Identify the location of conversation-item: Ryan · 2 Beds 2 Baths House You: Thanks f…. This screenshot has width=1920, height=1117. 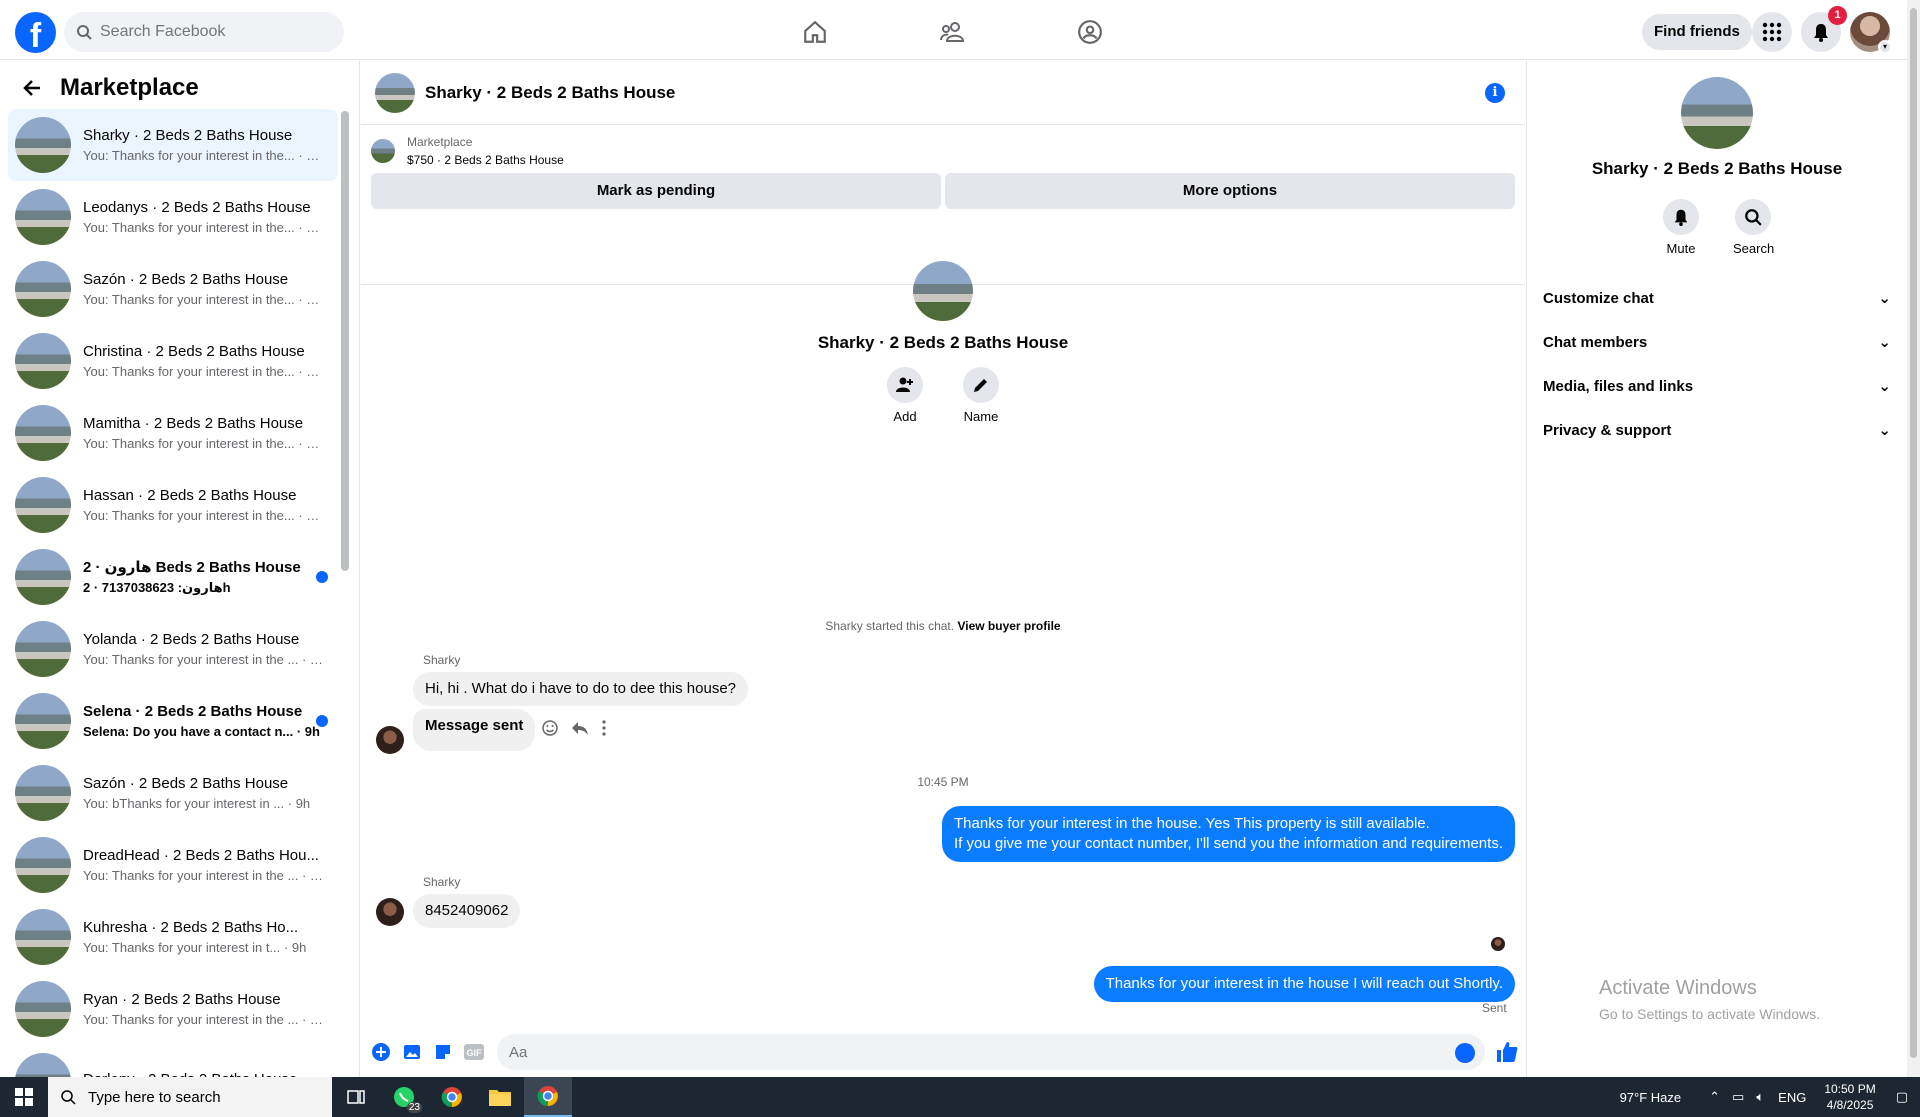
(173, 1009).